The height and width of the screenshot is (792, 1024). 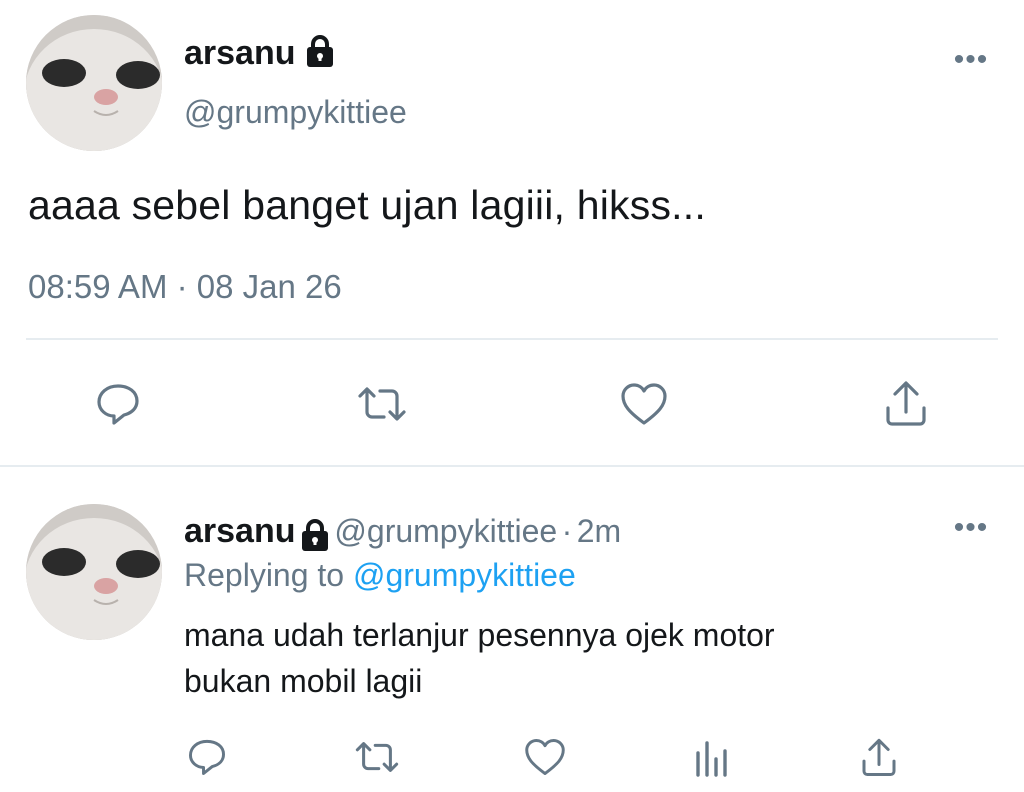 I want to click on replying-prefix: Replying to, so click(x=264, y=575).